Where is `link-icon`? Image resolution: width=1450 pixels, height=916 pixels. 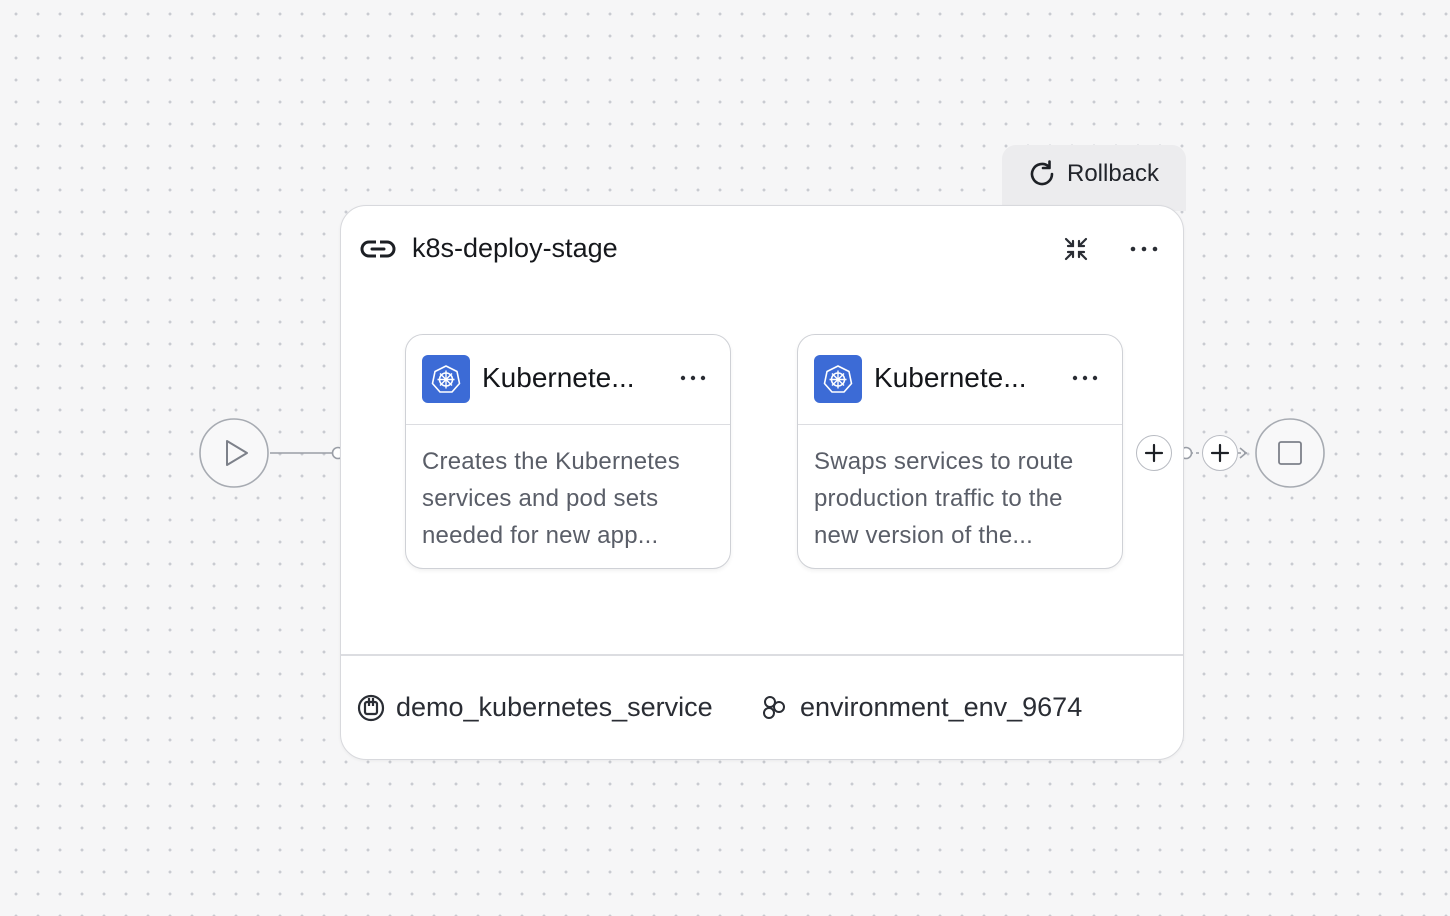 link-icon is located at coordinates (378, 249).